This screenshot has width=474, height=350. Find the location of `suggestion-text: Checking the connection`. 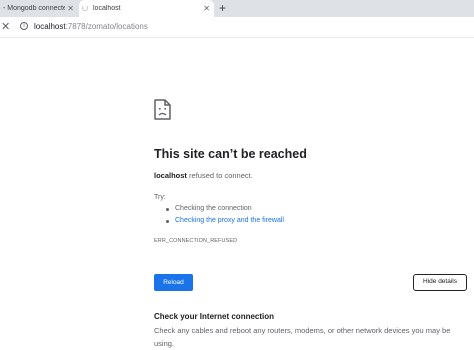

suggestion-text: Checking the connection is located at coordinates (213, 208).